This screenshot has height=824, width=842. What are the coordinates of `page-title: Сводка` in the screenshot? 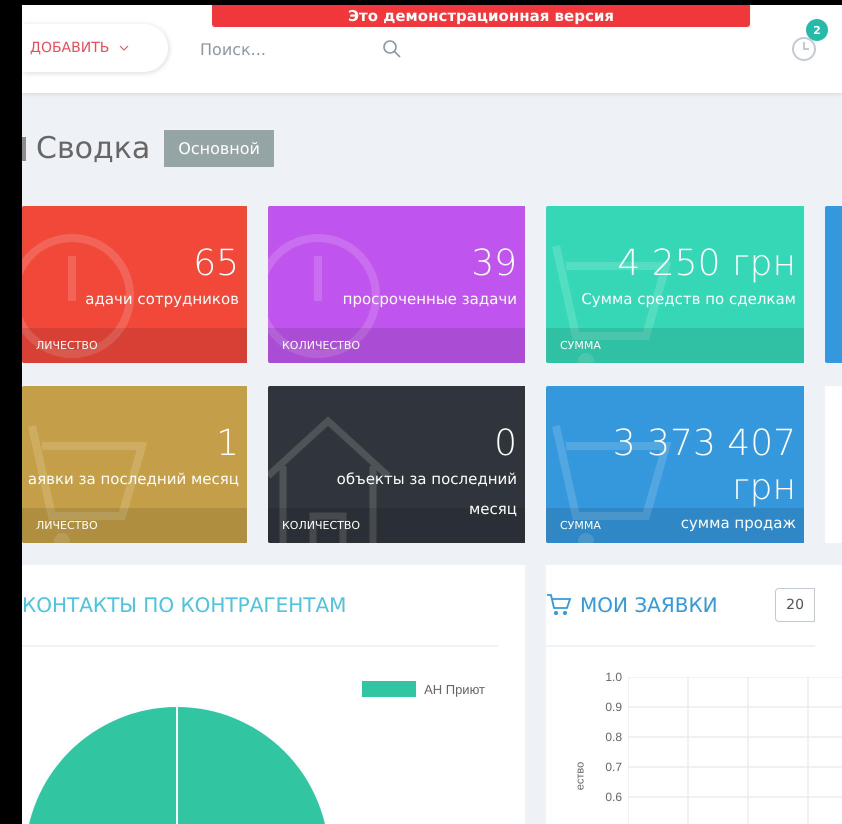 It's located at (93, 148).